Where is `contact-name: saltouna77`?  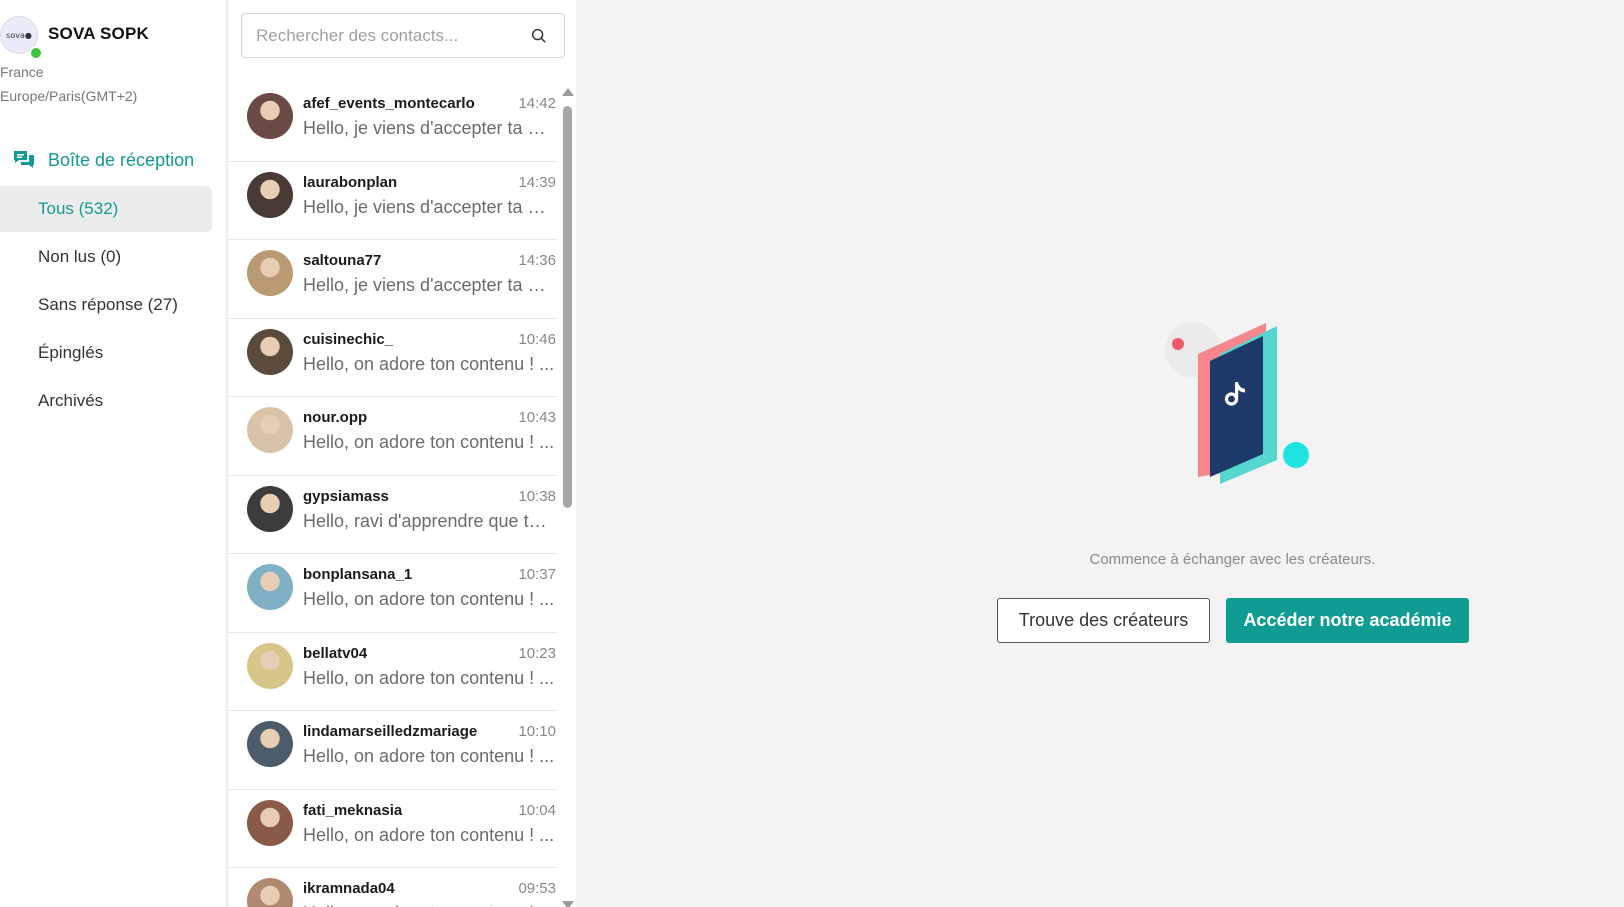 contact-name: saltouna77 is located at coordinates (342, 260).